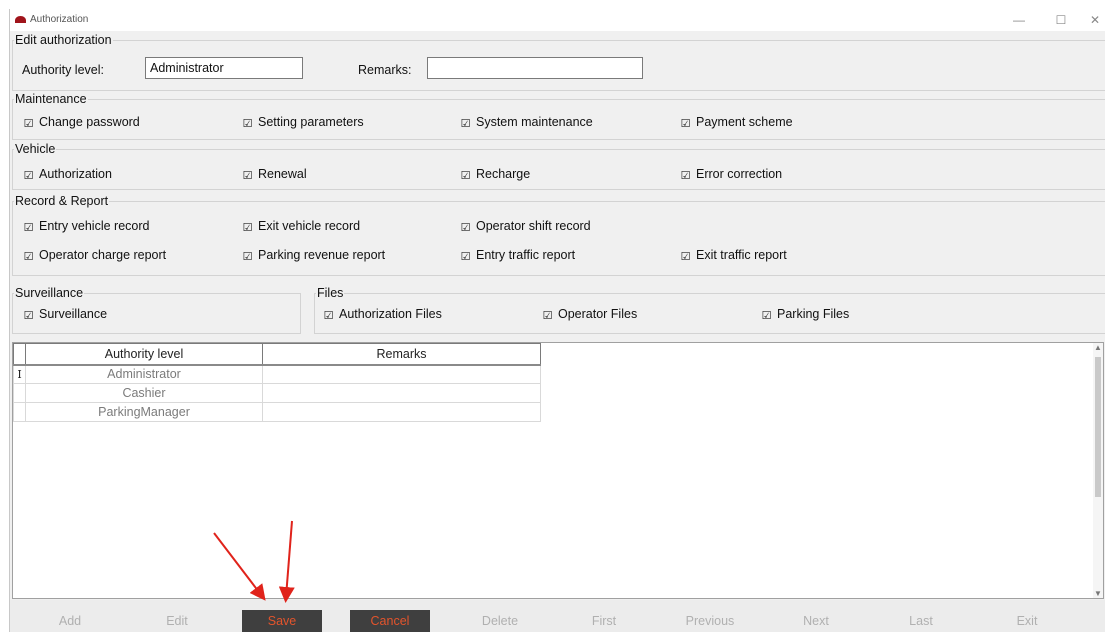  Describe the element at coordinates (598, 314) in the screenshot. I see `checkbox-label: Operator Files` at that location.